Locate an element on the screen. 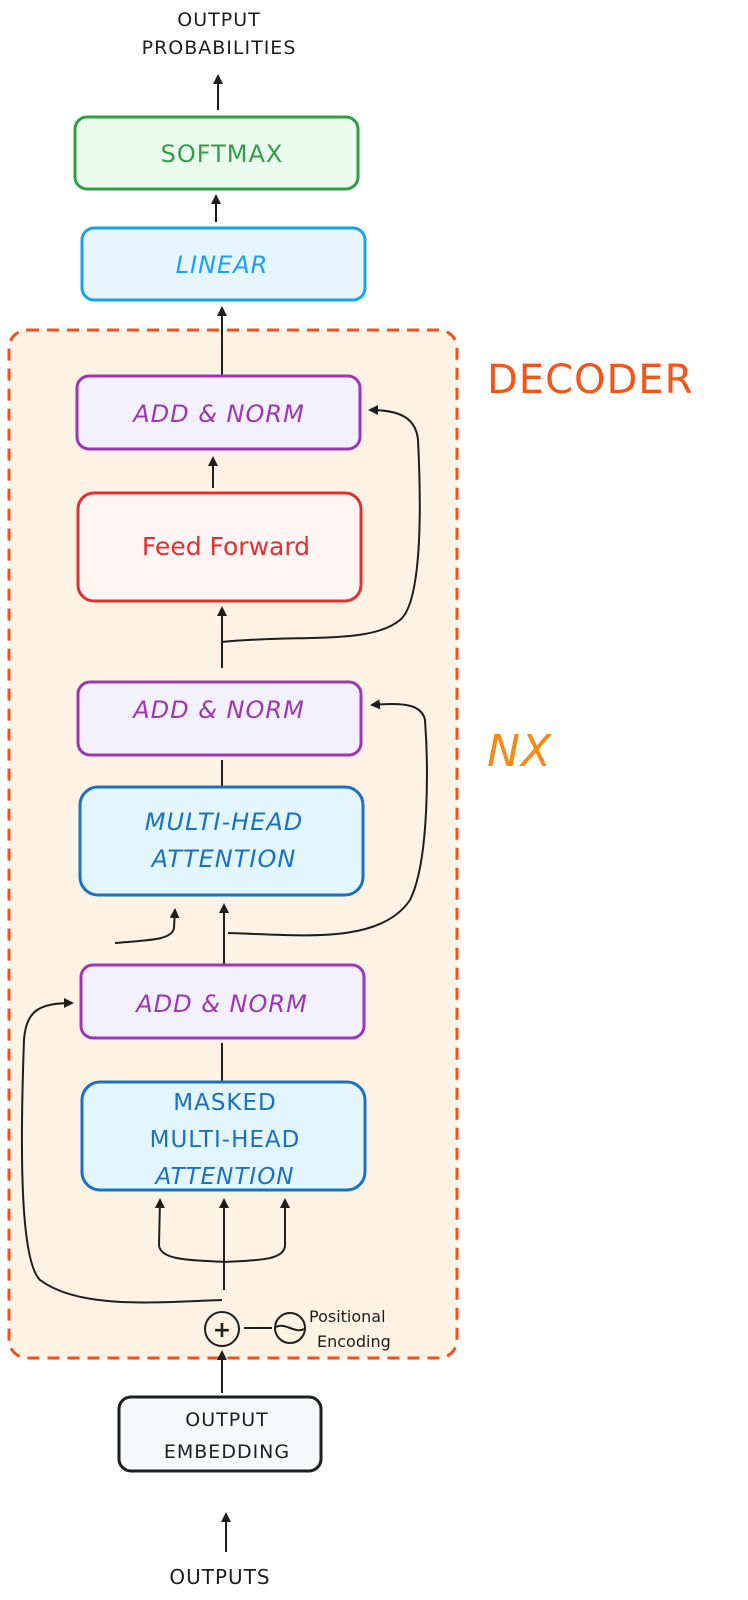 The width and height of the screenshot is (748, 1600). masked-mha-label-line1: MASKED is located at coordinates (225, 1103).